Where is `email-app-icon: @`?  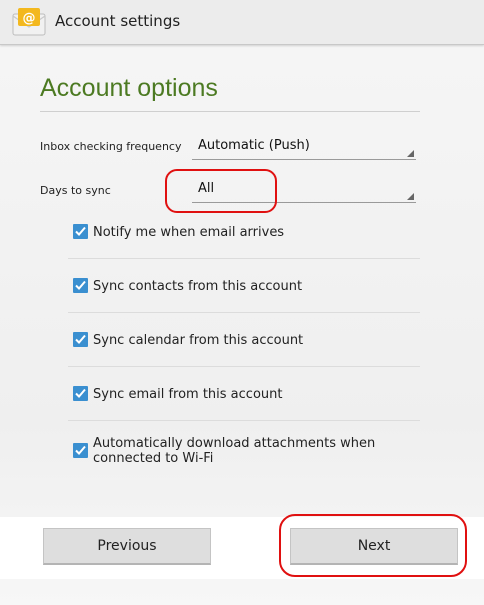
email-app-icon: @ is located at coordinates (29, 22).